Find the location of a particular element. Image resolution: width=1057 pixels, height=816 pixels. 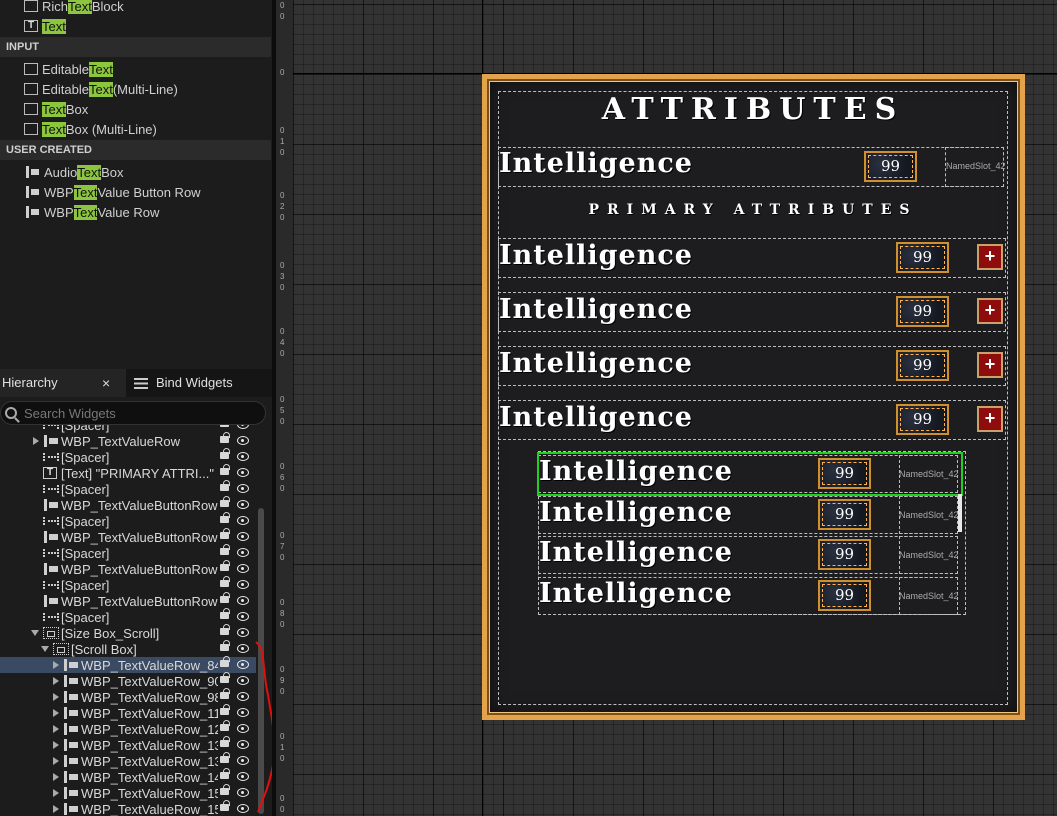

palette-item: Rich Text Block is located at coordinates (74, 8).